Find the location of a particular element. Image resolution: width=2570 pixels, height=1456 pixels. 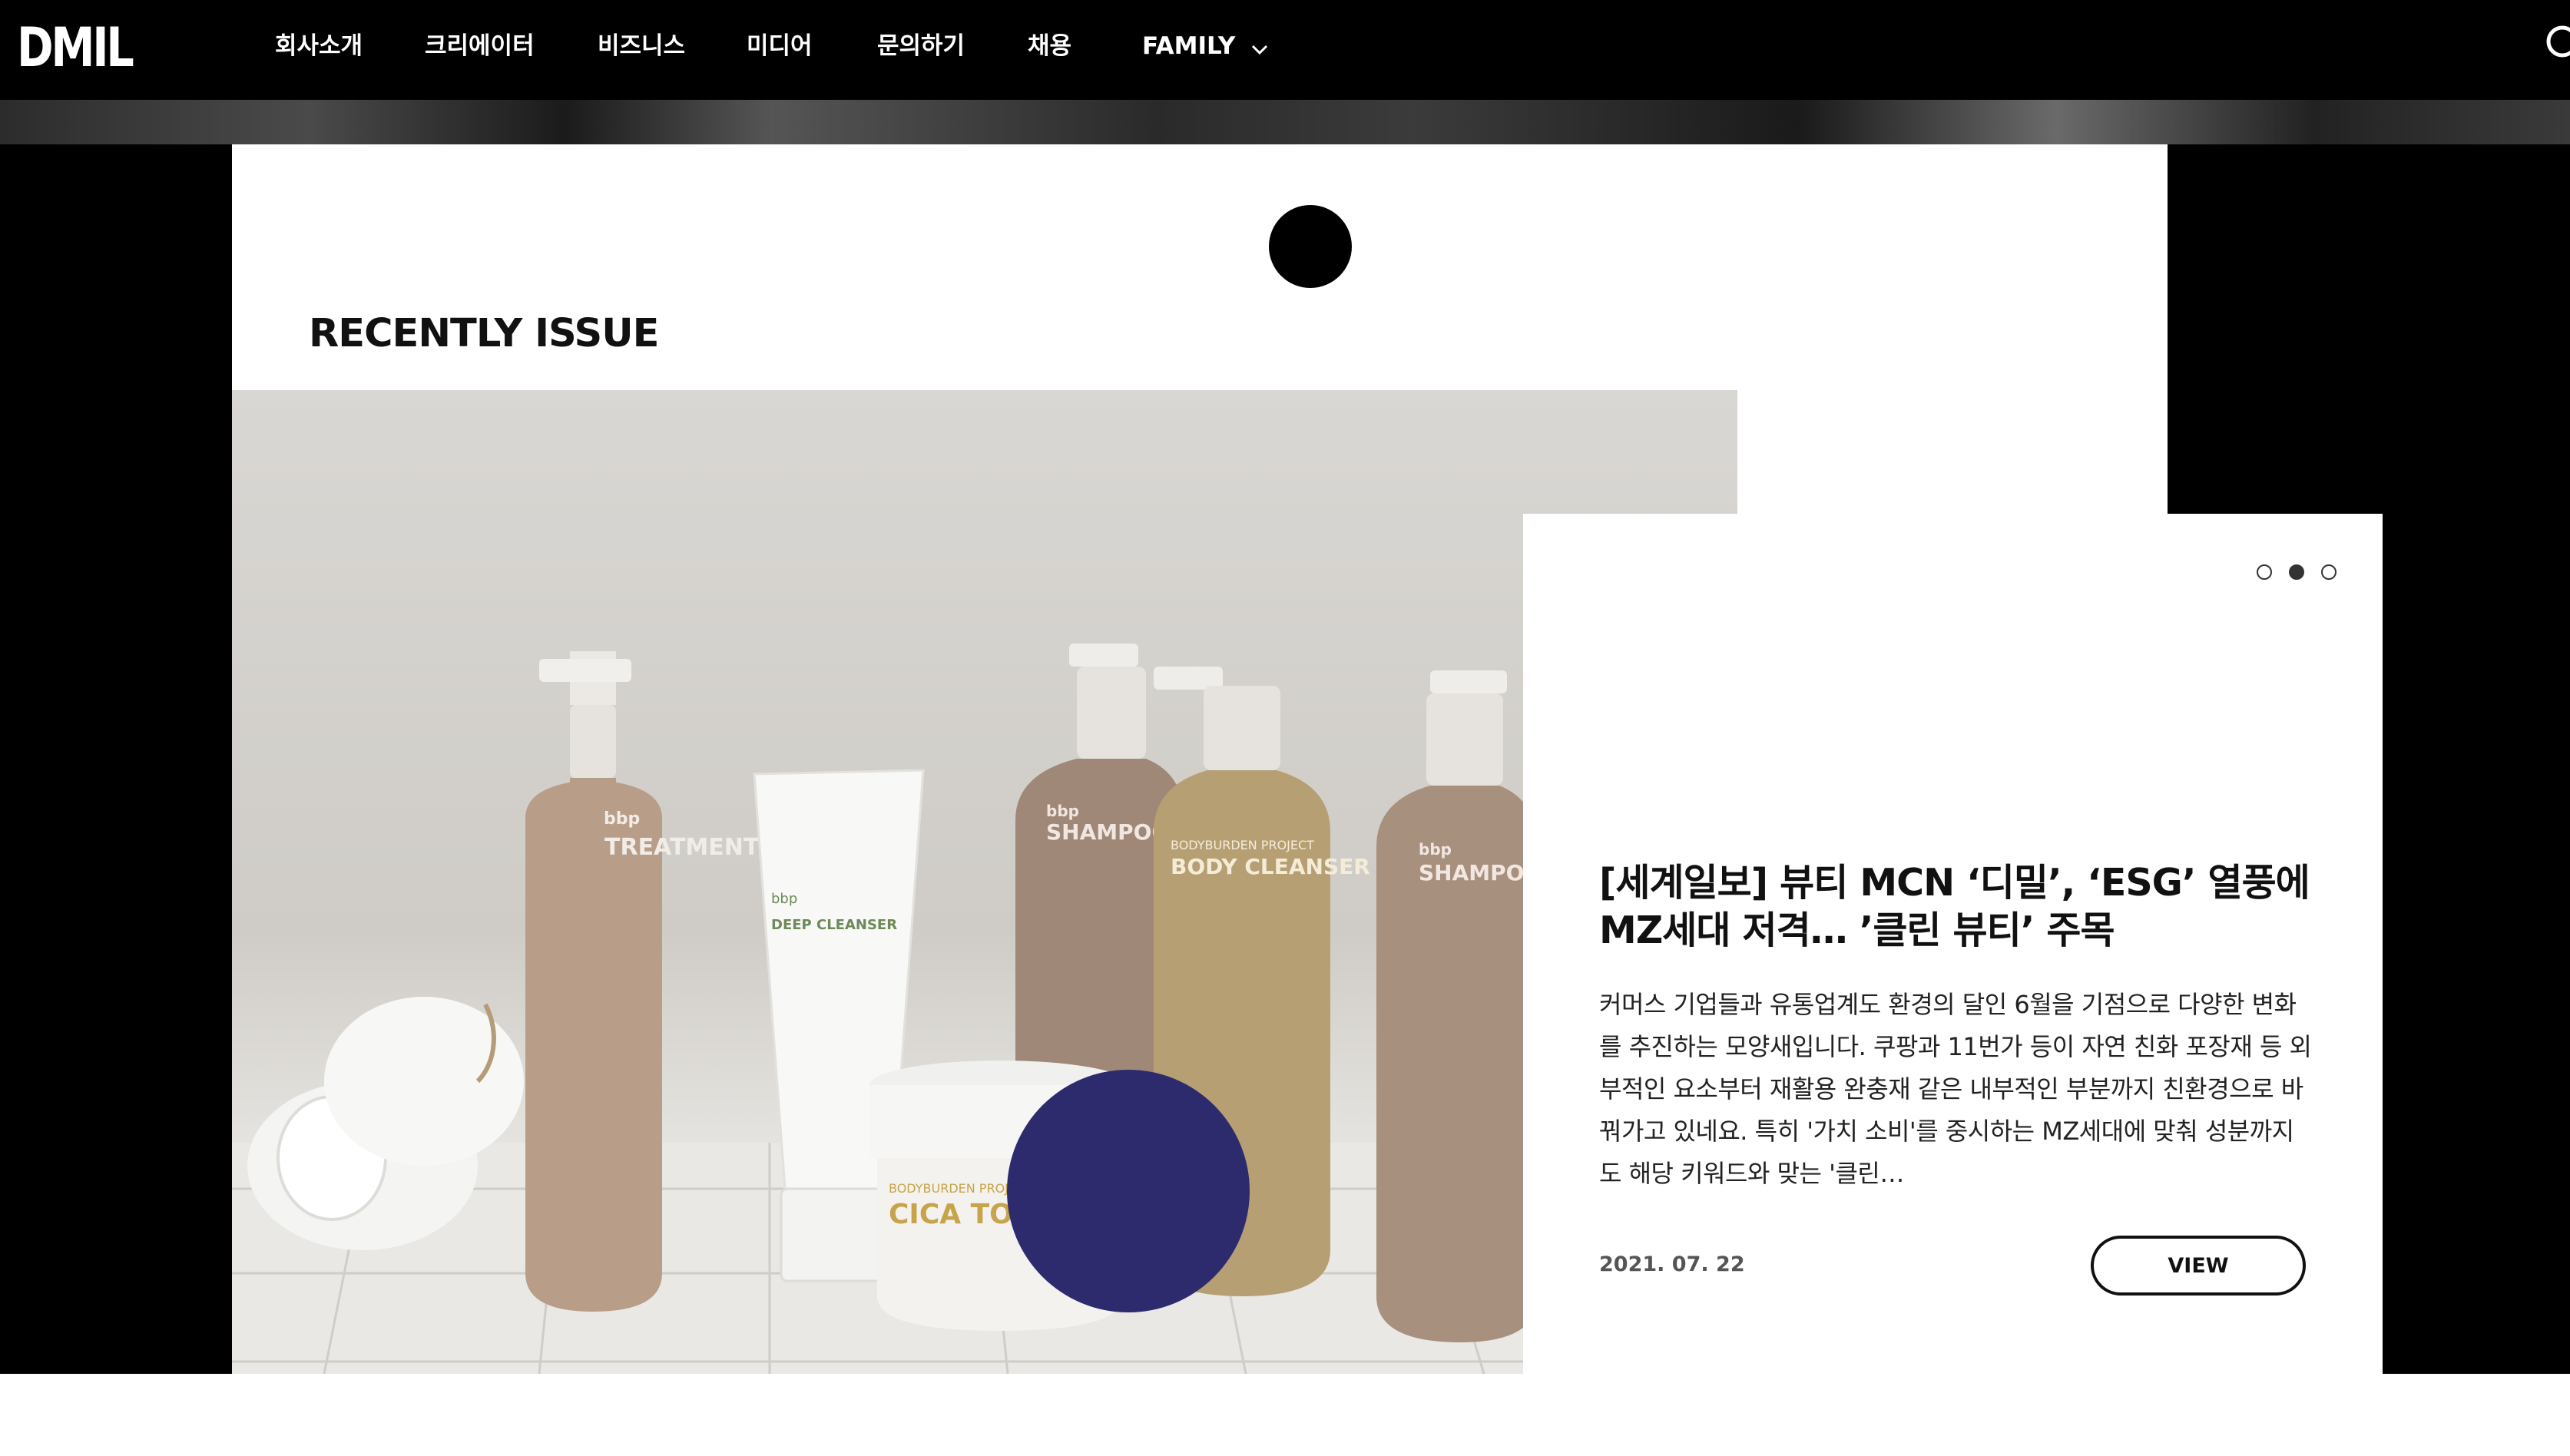

nav-item-family: FAMILY is located at coordinates (1205, 47).